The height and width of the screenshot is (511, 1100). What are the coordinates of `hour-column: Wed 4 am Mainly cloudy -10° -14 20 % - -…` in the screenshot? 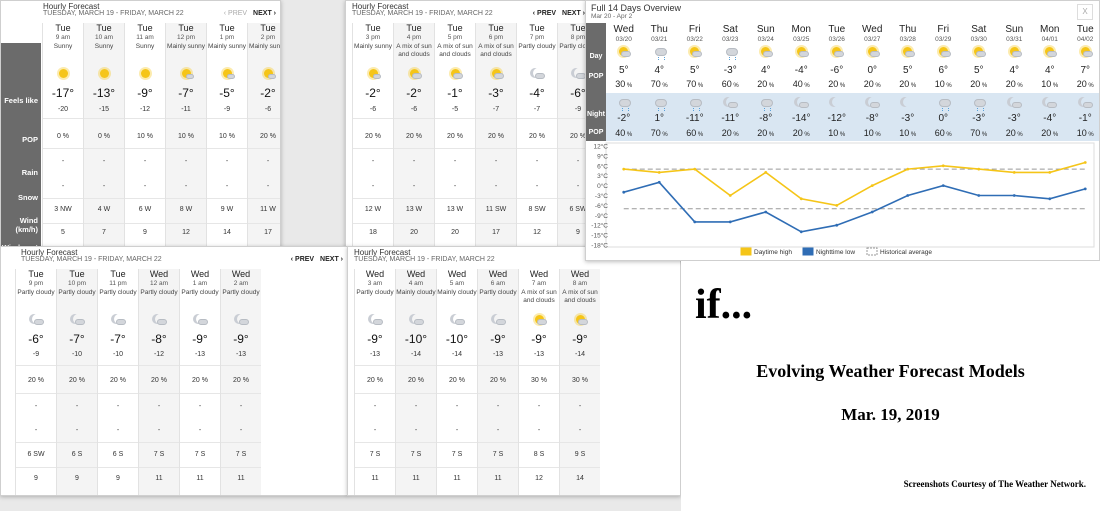 It's located at (415, 382).